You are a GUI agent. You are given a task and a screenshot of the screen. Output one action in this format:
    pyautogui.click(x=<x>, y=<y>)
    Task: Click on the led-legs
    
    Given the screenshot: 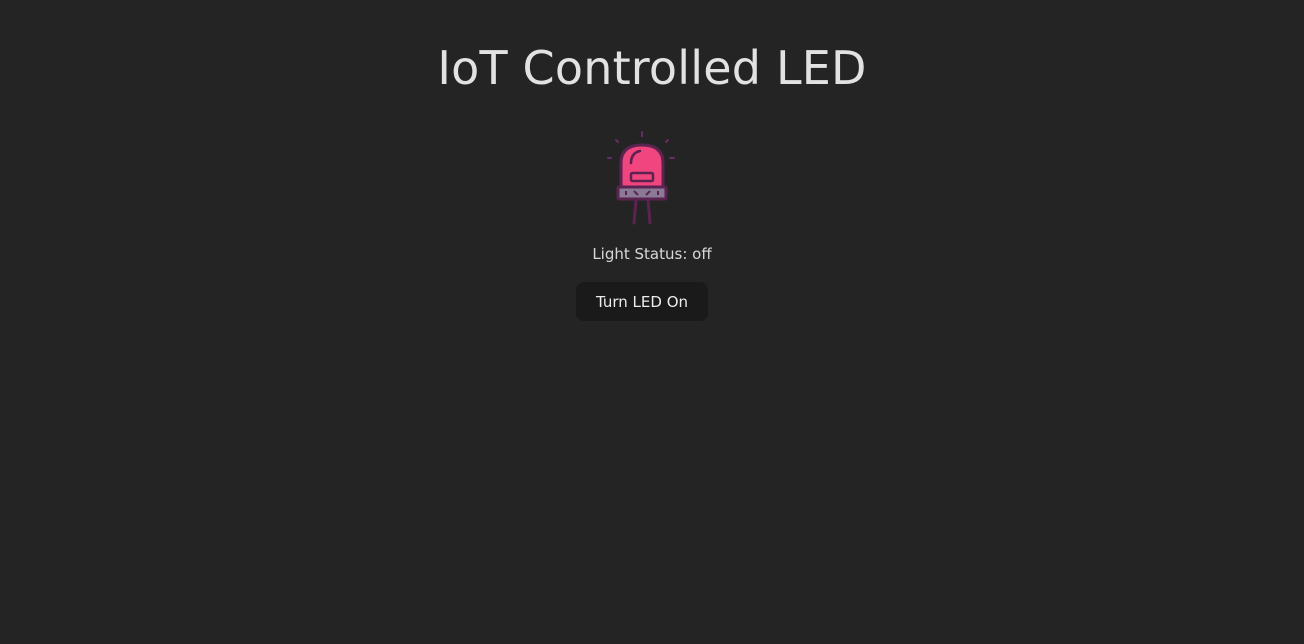 What is the action you would take?
    pyautogui.click(x=642, y=211)
    